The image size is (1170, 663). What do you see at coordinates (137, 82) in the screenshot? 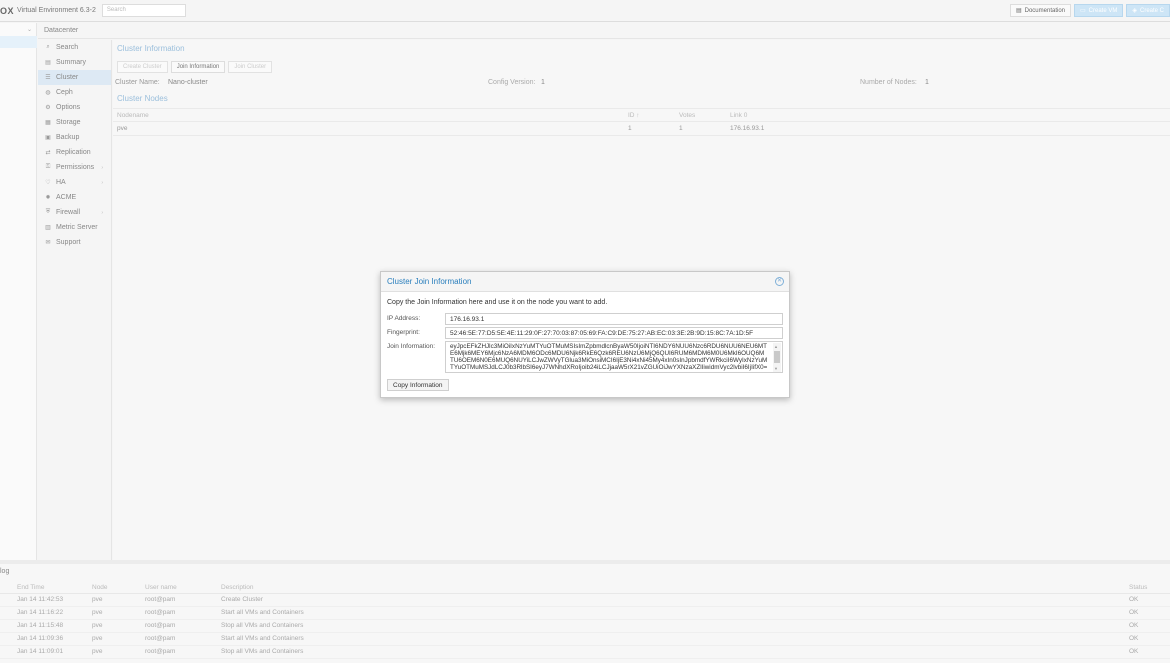
I see `cluster-name-label: Cluster Name:` at bounding box center [137, 82].